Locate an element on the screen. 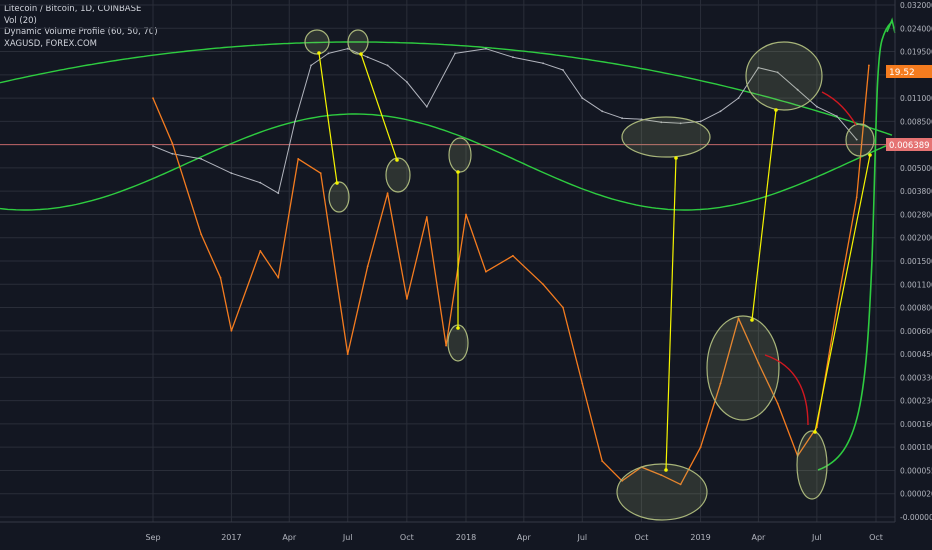 The image size is (932, 550). current-value-badge: 19.52 is located at coordinates (902, 73).